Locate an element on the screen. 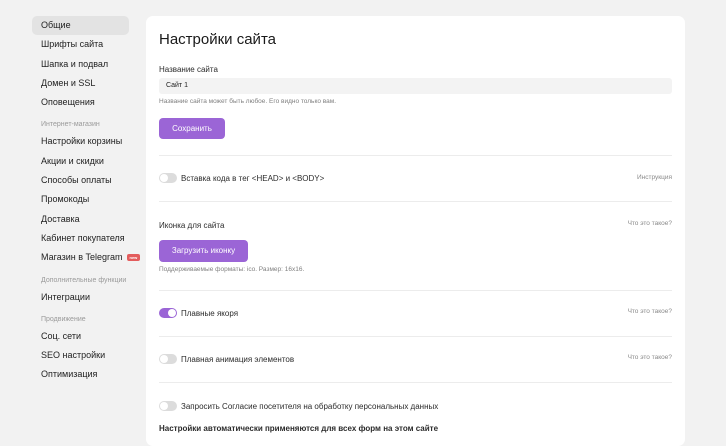 The width and height of the screenshot is (726, 446). smooth-animation-help-link: Что это такое? is located at coordinates (650, 357).